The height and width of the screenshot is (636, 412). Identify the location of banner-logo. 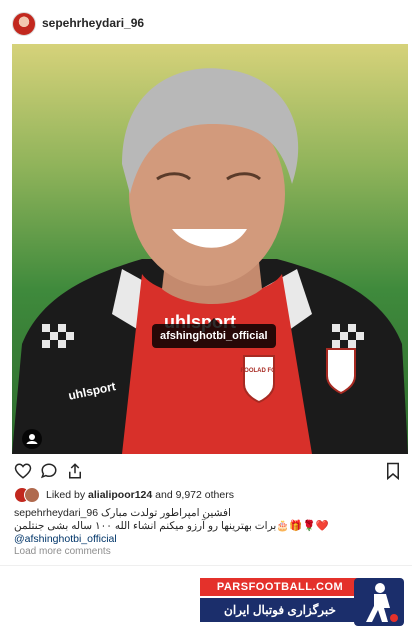
(379, 602).